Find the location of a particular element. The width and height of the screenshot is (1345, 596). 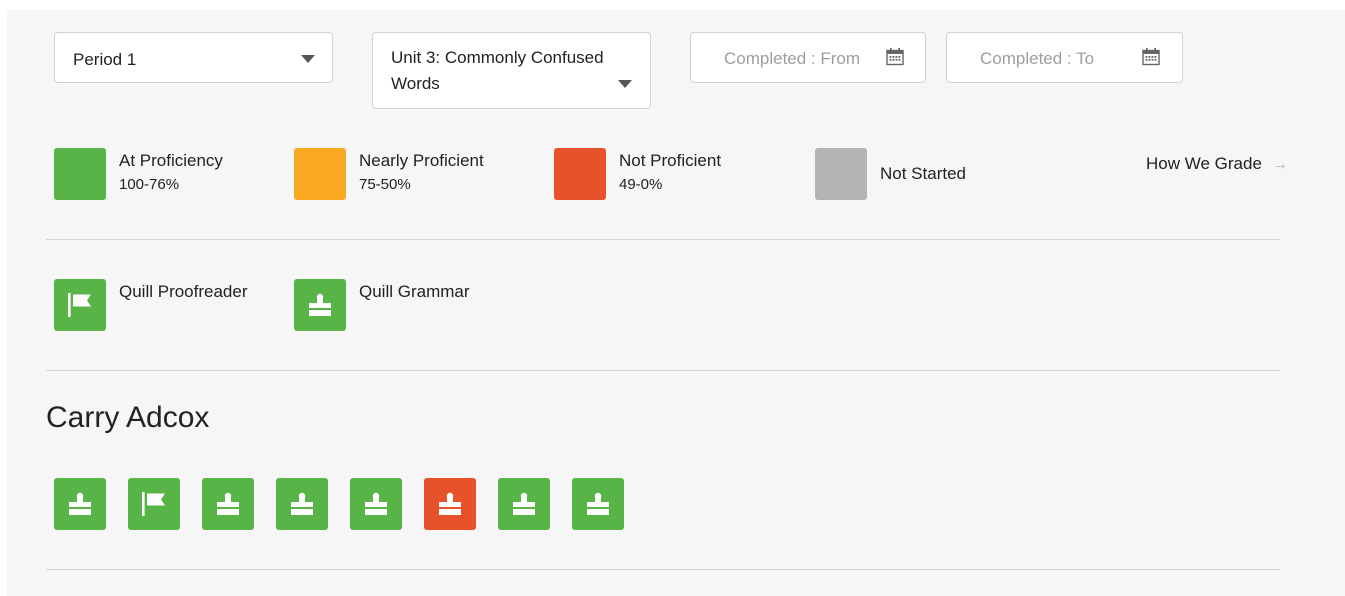

proficient-swatch is located at coordinates (80, 174).